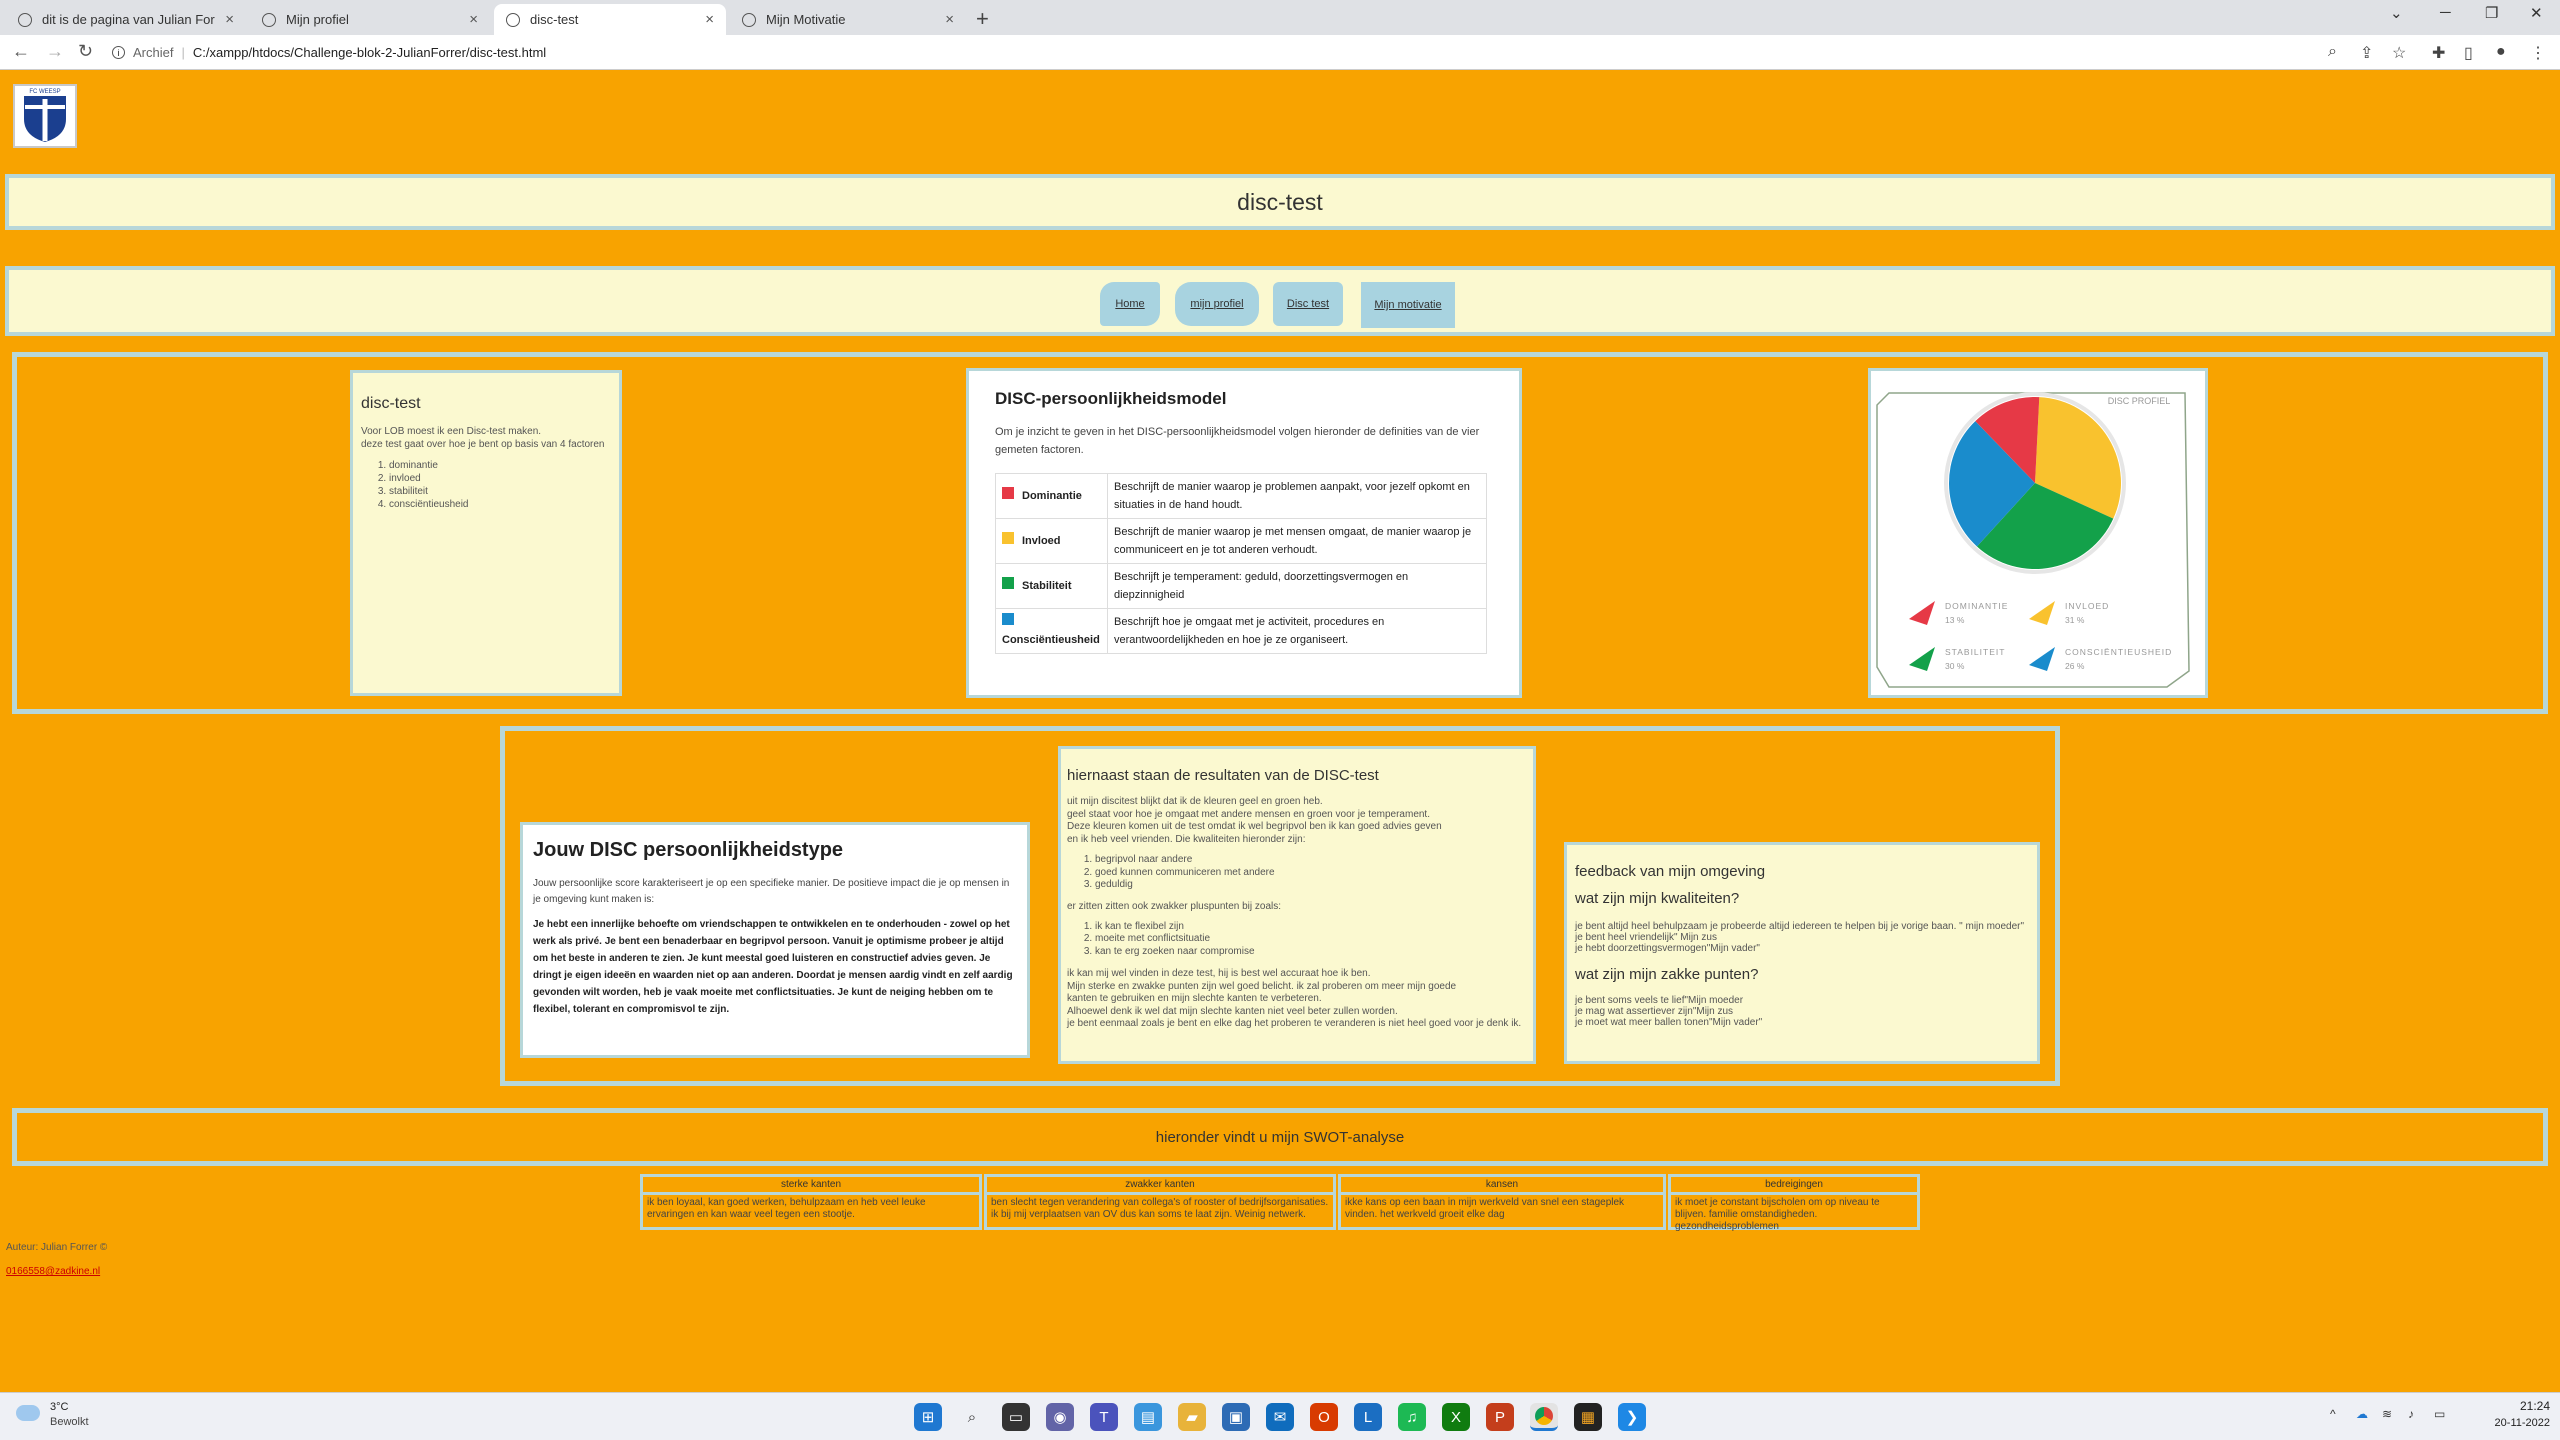 This screenshot has height=1440, width=2560. Describe the element at coordinates (500, 465) in the screenshot. I see `list-item: dominantie` at that location.